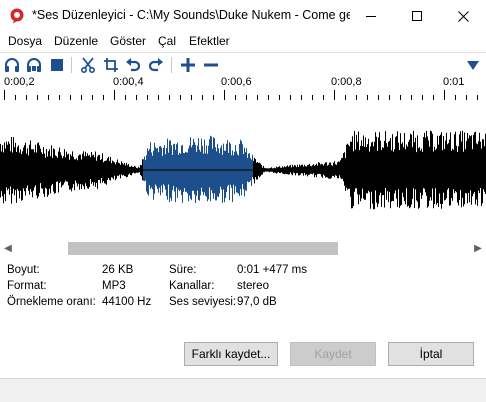 The image size is (486, 402). What do you see at coordinates (478, 248) in the screenshot?
I see `scroll-right-icon: ▶` at bounding box center [478, 248].